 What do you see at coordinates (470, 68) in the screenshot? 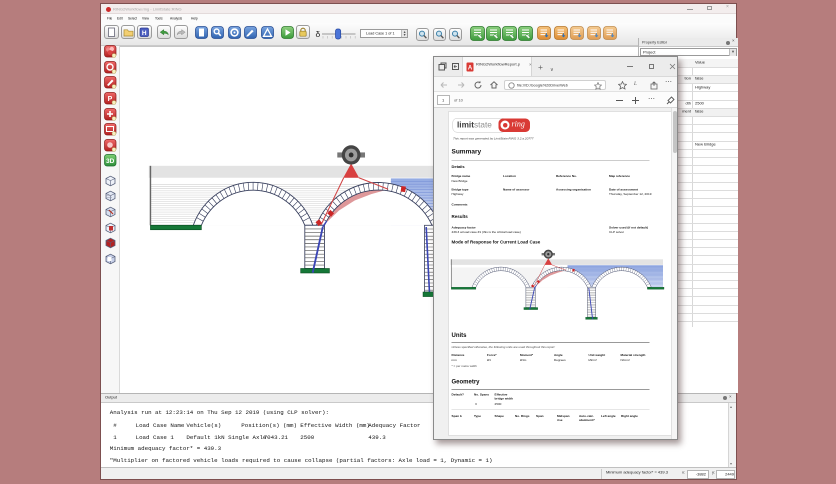
I see `svg-text: A` at bounding box center [470, 68].